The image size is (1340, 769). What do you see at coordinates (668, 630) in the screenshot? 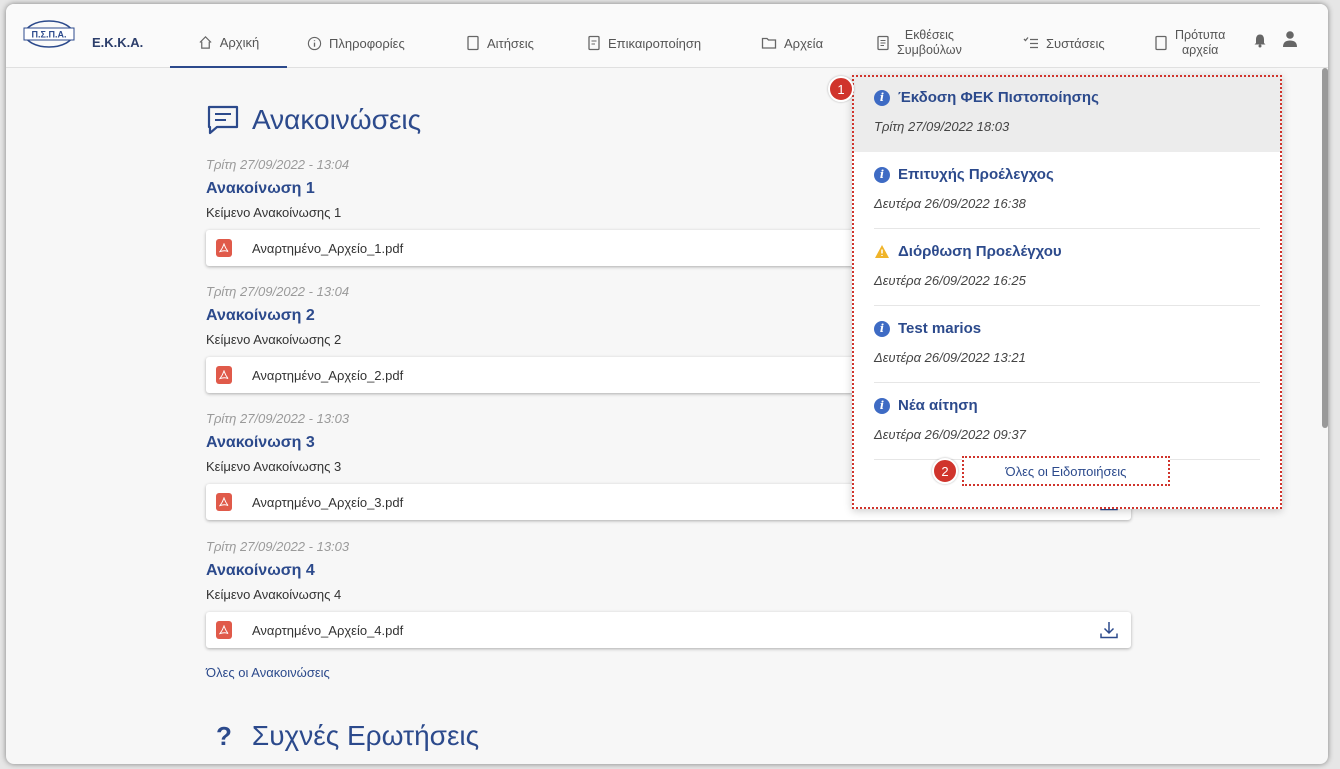
I see `attachment-row: Αναρτημένο_Αρχείο_4.pdf` at bounding box center [668, 630].